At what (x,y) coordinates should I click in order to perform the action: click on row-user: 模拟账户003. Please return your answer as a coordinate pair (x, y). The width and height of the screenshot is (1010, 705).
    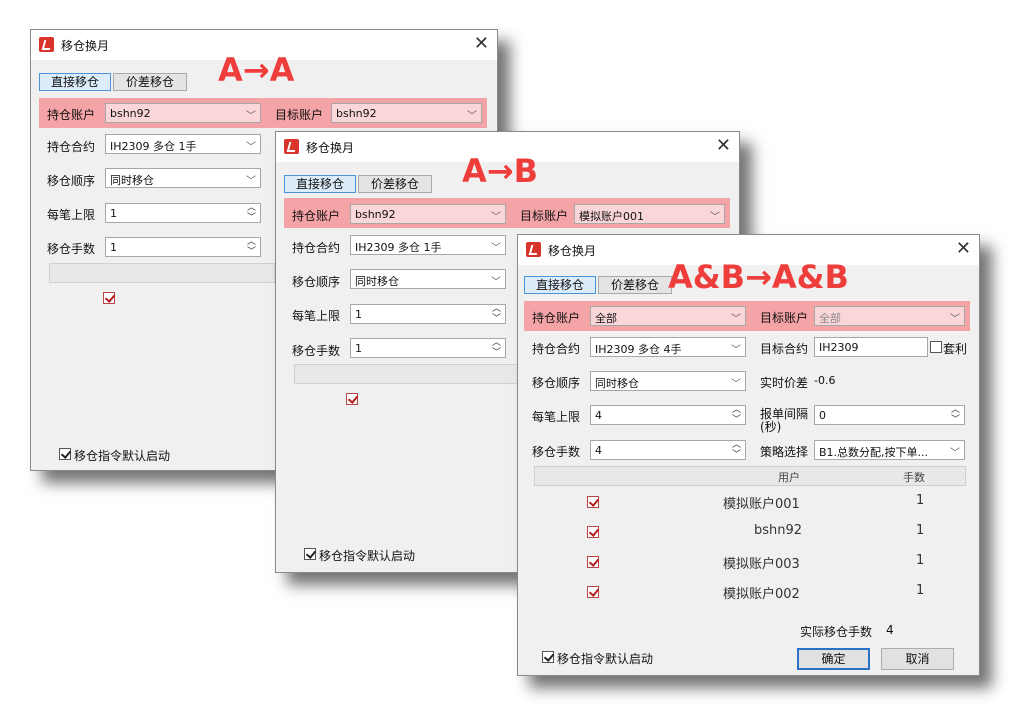
    Looking at the image, I should click on (761, 564).